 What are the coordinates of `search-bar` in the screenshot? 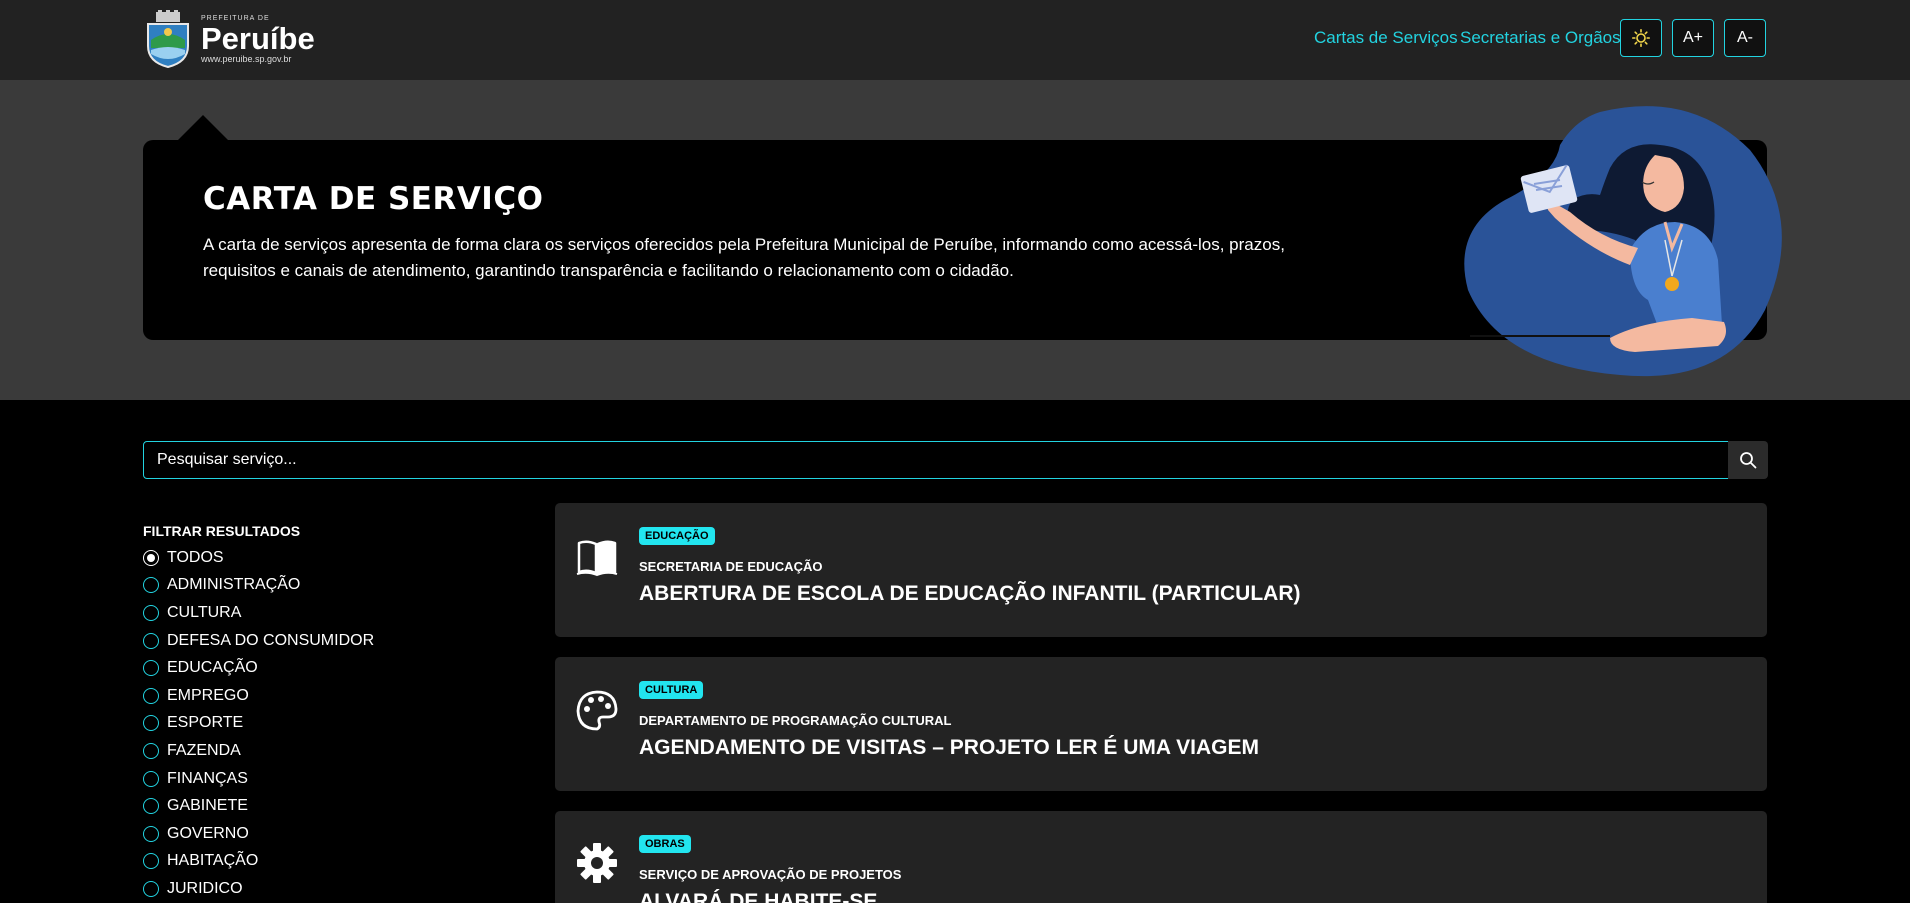 It's located at (955, 460).